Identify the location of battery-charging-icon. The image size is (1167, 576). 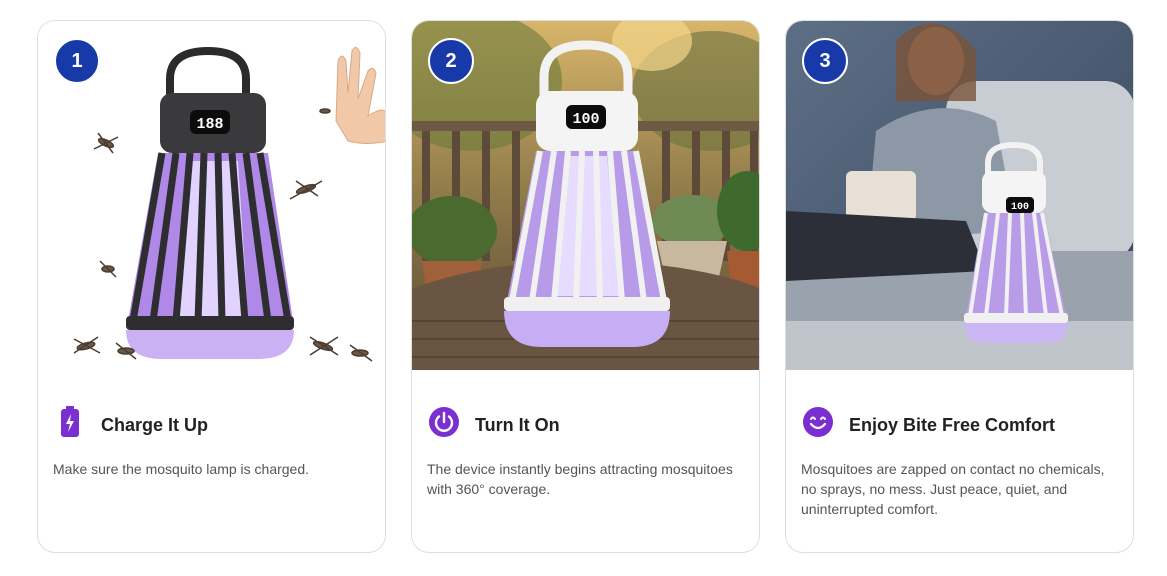
(70, 422).